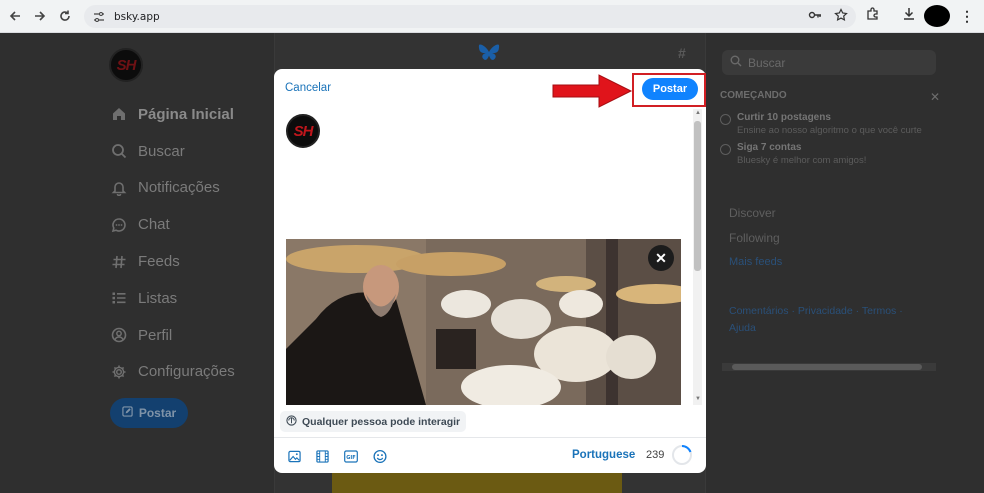  Describe the element at coordinates (294, 456) in the screenshot. I see `image-icon` at that location.